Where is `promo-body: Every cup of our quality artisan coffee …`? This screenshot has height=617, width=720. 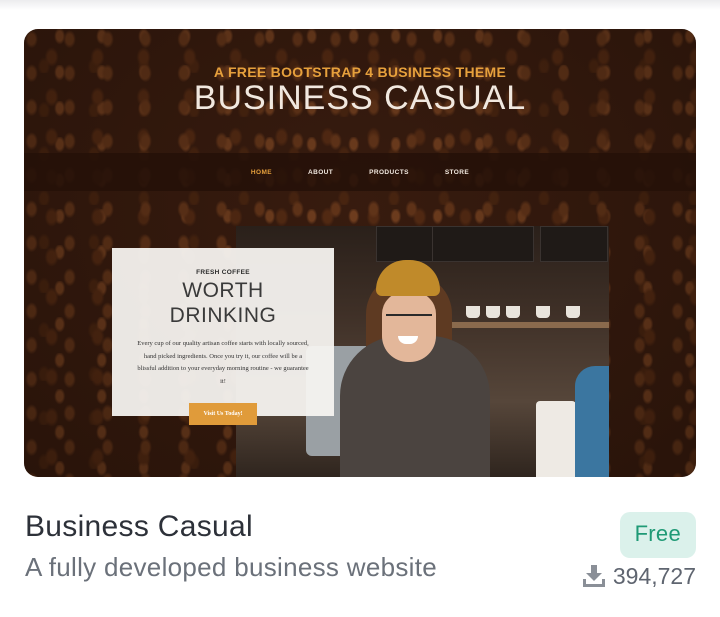
promo-body: Every cup of our quality artisan coffee … is located at coordinates (223, 362).